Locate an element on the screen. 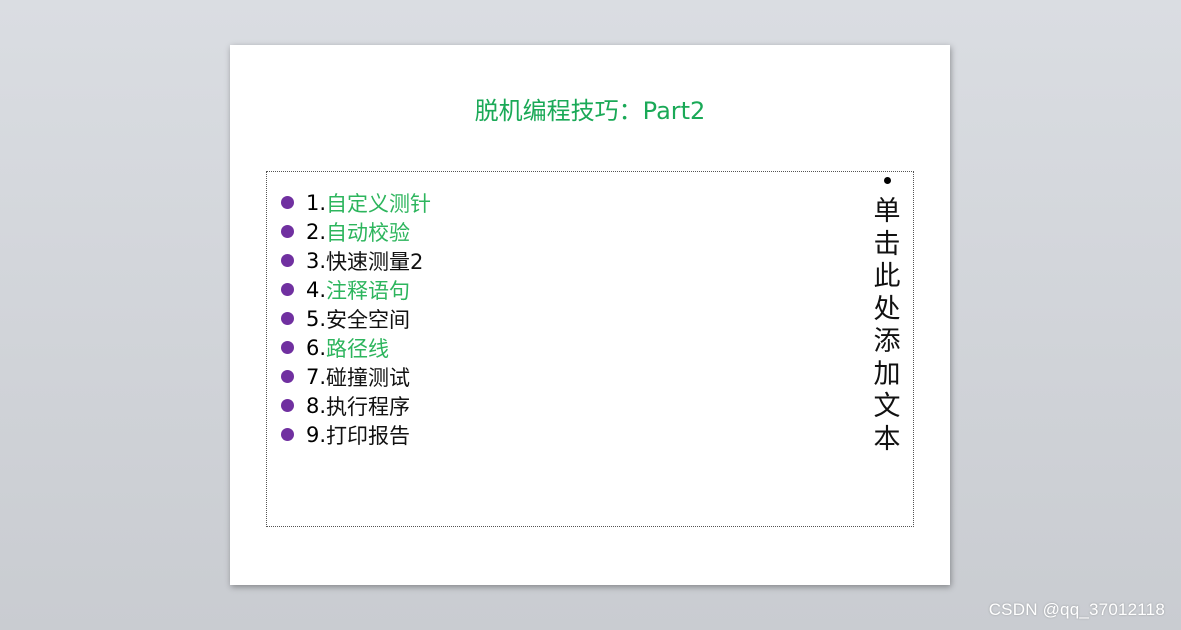 The height and width of the screenshot is (630, 1181). vertical-text-placeholder: 单击此处添加文本 is located at coordinates (887, 315).